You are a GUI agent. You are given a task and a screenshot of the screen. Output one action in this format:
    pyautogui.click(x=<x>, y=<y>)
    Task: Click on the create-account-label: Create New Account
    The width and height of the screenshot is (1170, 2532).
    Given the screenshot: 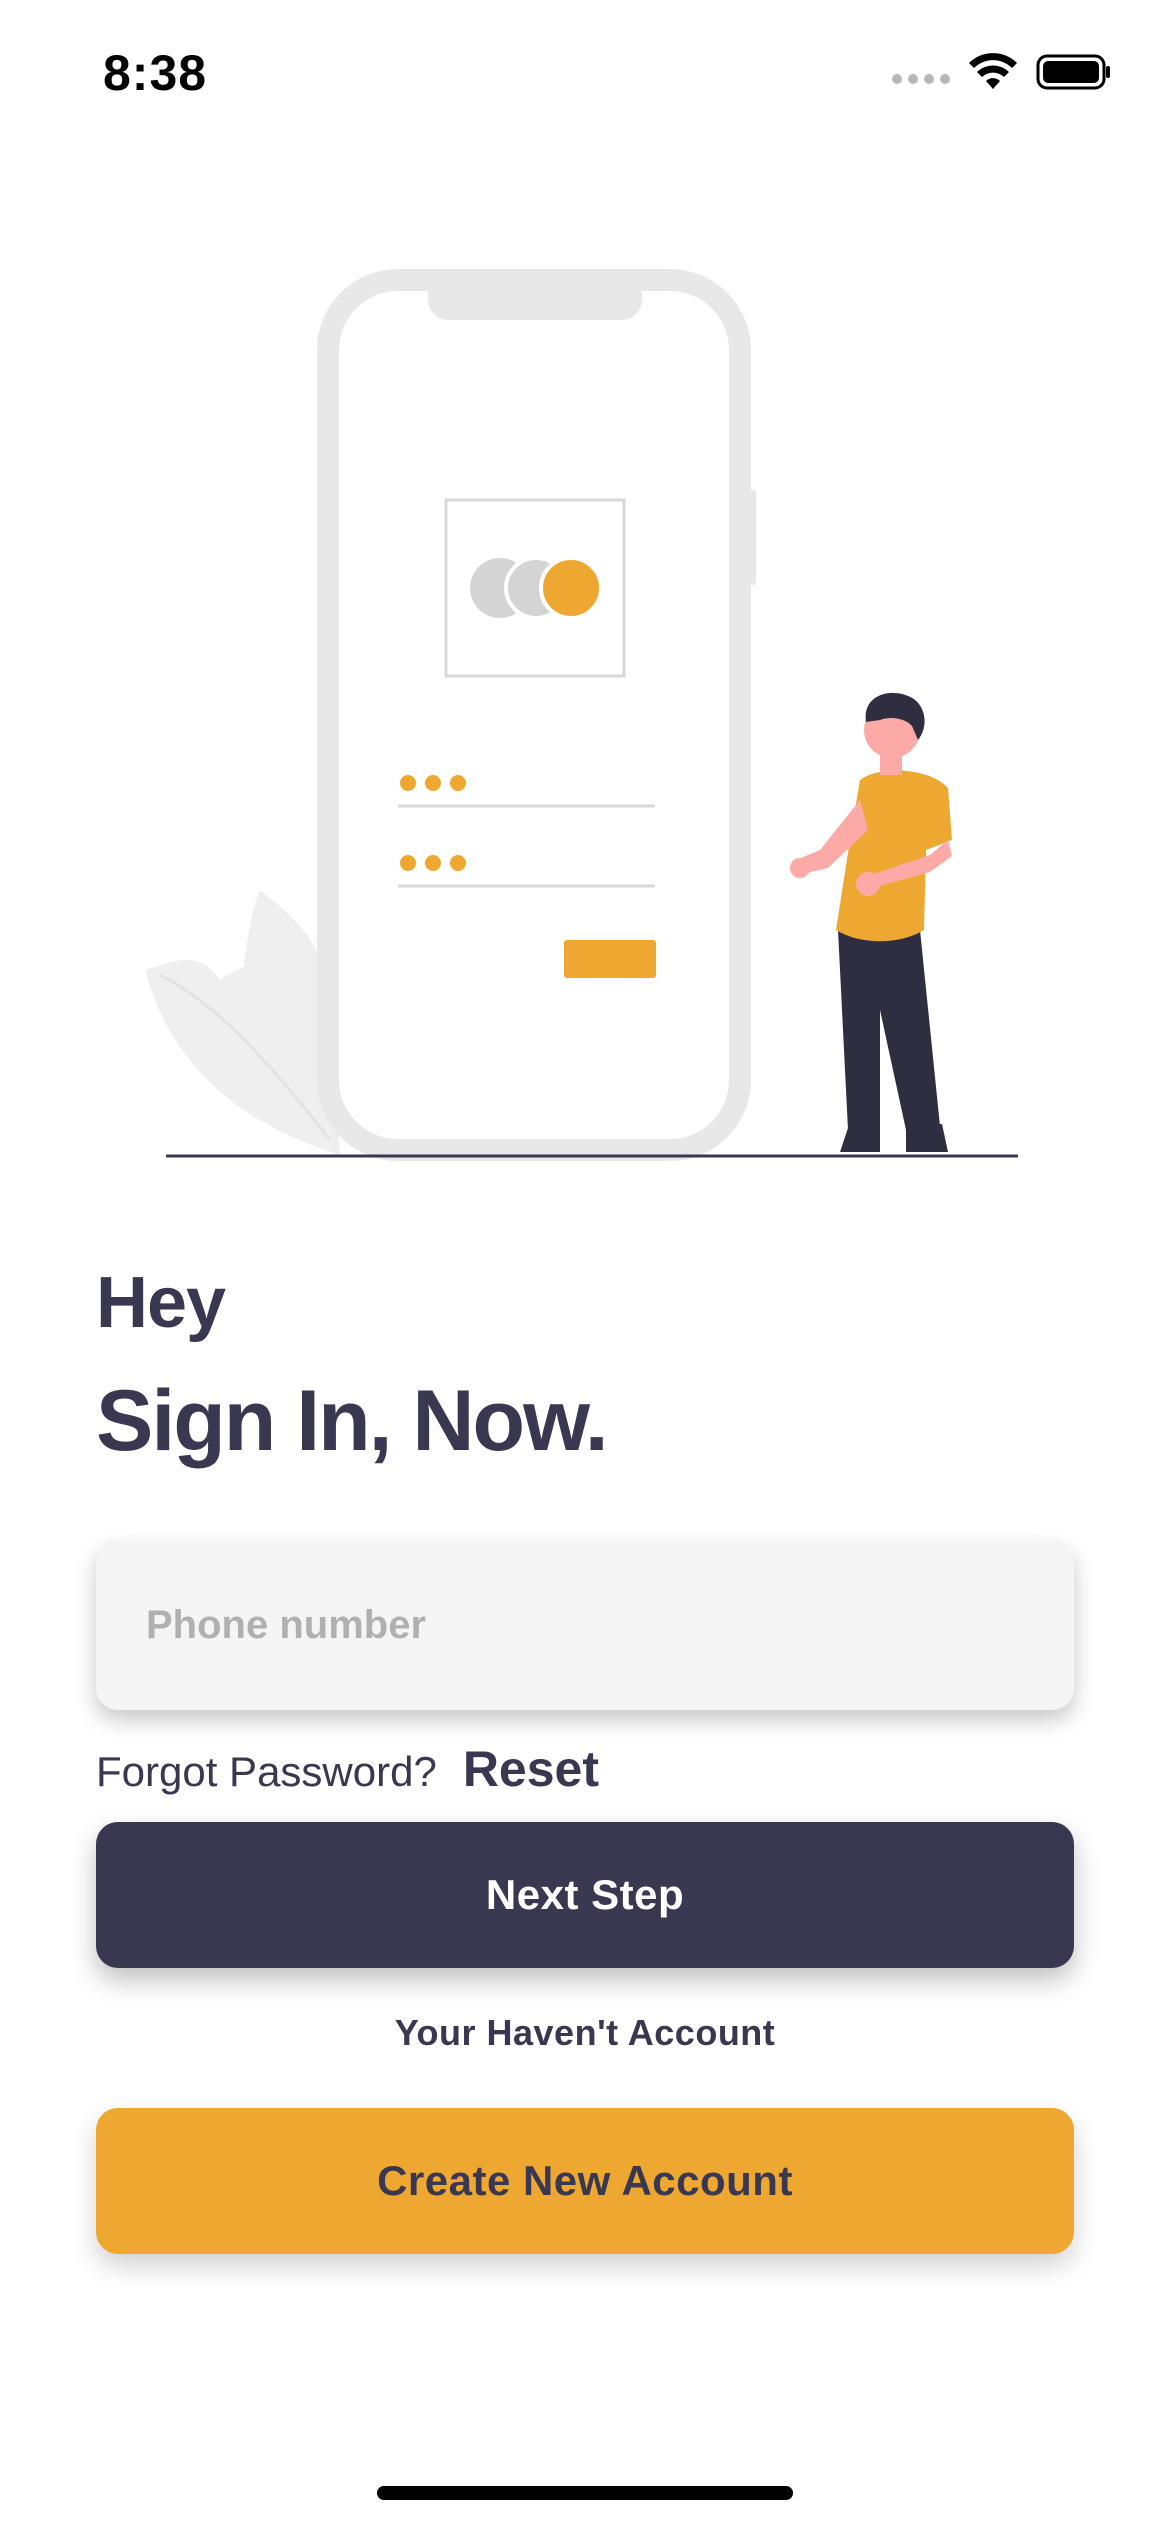 What is the action you would take?
    pyautogui.click(x=585, y=2180)
    